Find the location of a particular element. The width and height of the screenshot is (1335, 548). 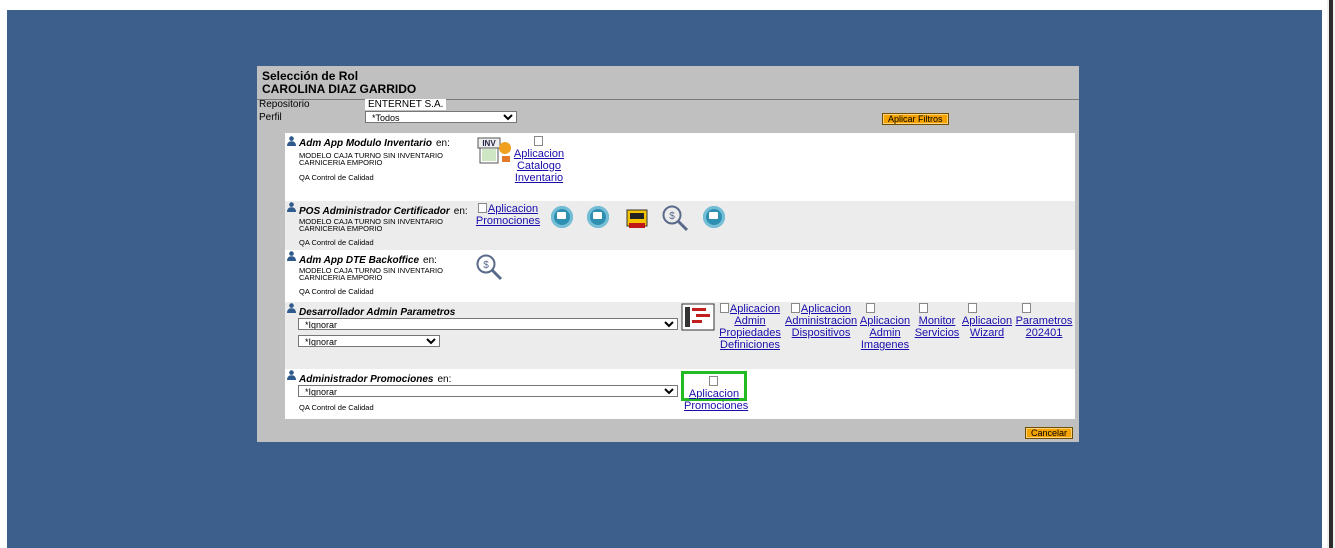

app-link-parametros: Parametros 202401 is located at coordinates (1044, 321).